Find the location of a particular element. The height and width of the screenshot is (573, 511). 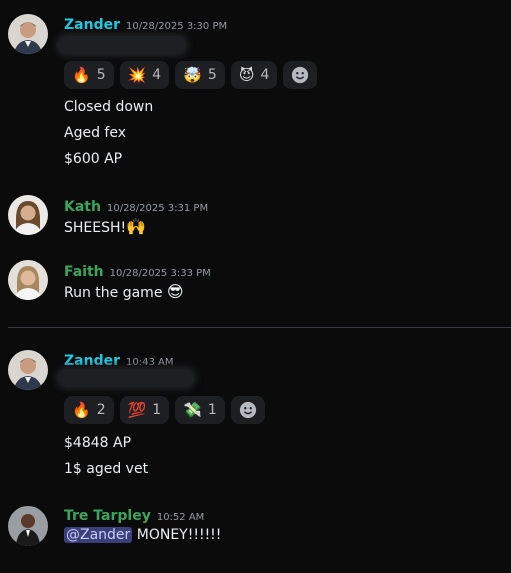

reaction-exploding-head: 🤯 5 is located at coordinates (200, 75).